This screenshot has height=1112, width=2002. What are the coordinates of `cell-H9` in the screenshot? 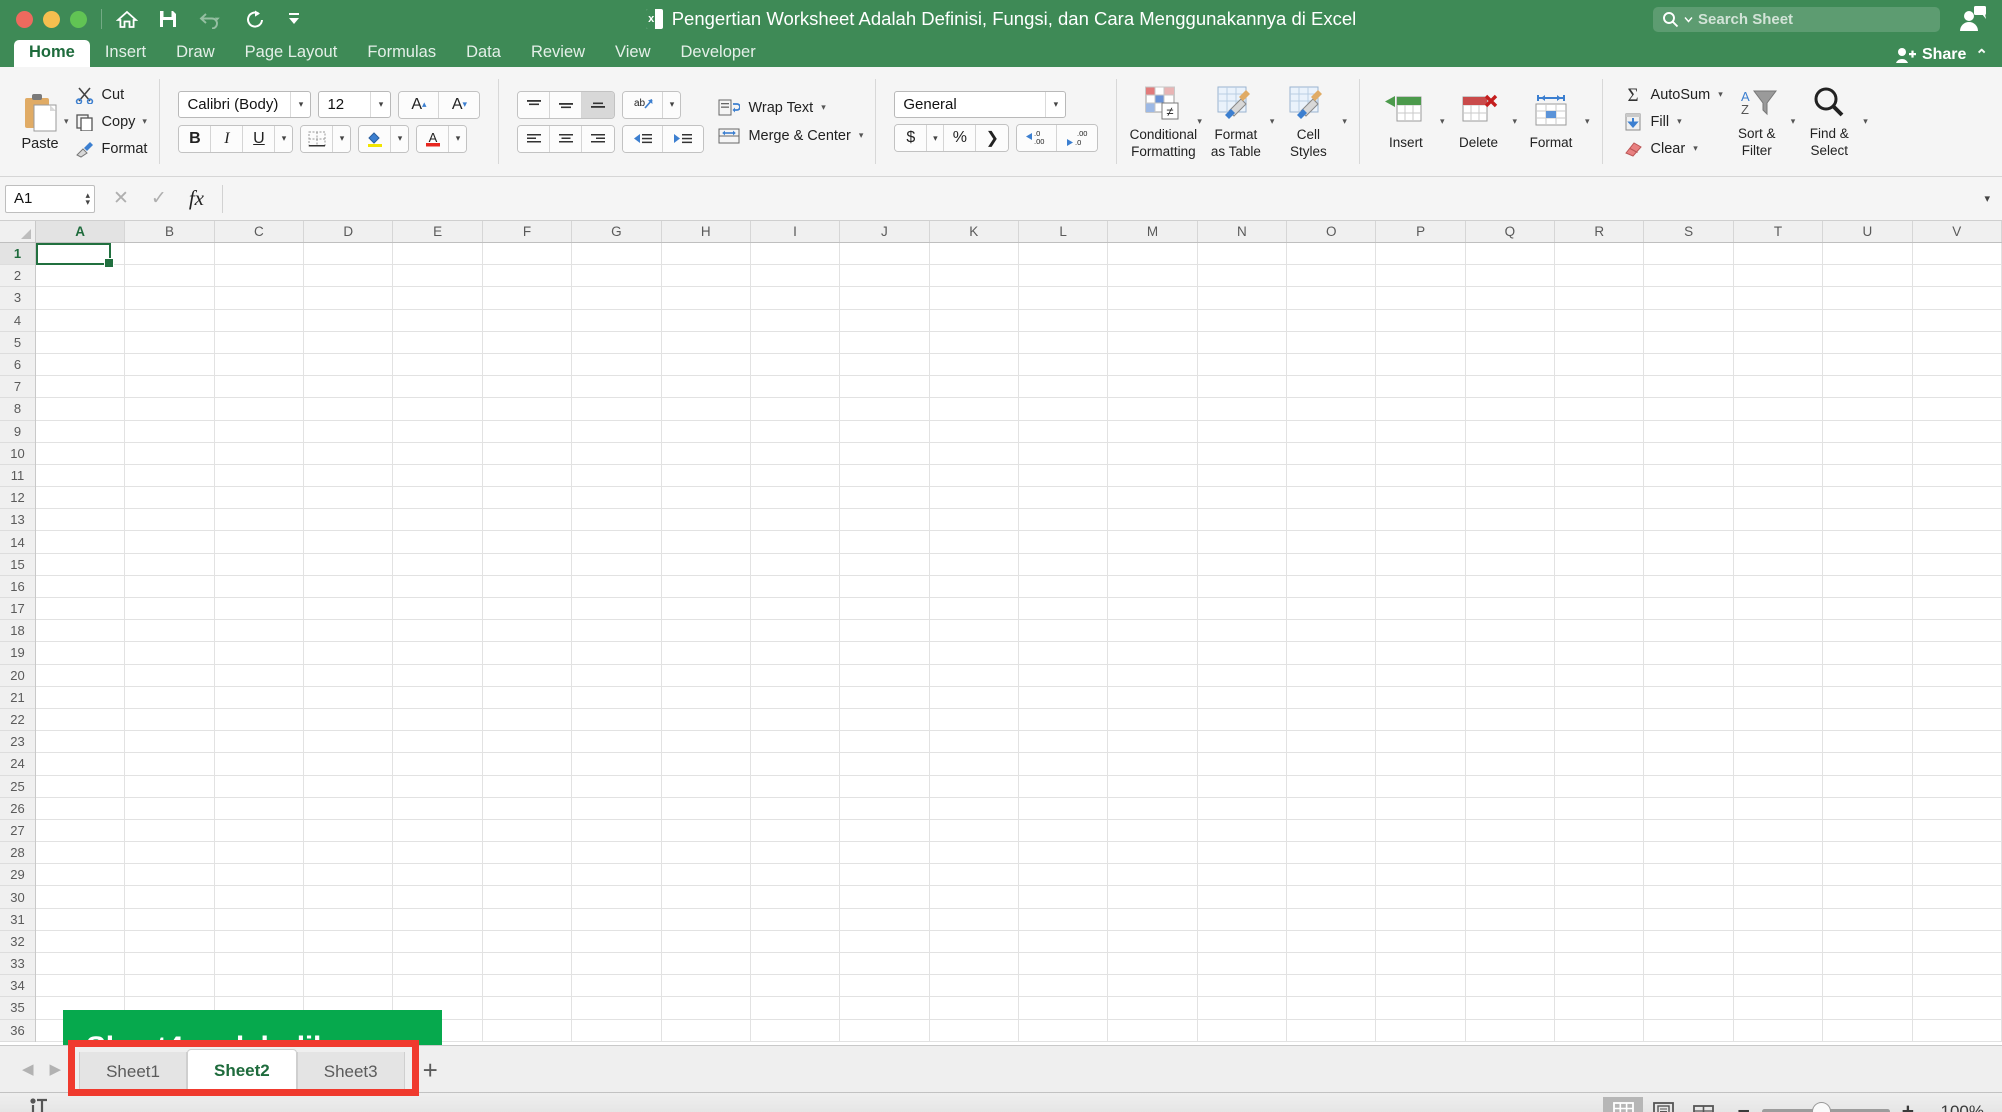 It's located at (706, 431).